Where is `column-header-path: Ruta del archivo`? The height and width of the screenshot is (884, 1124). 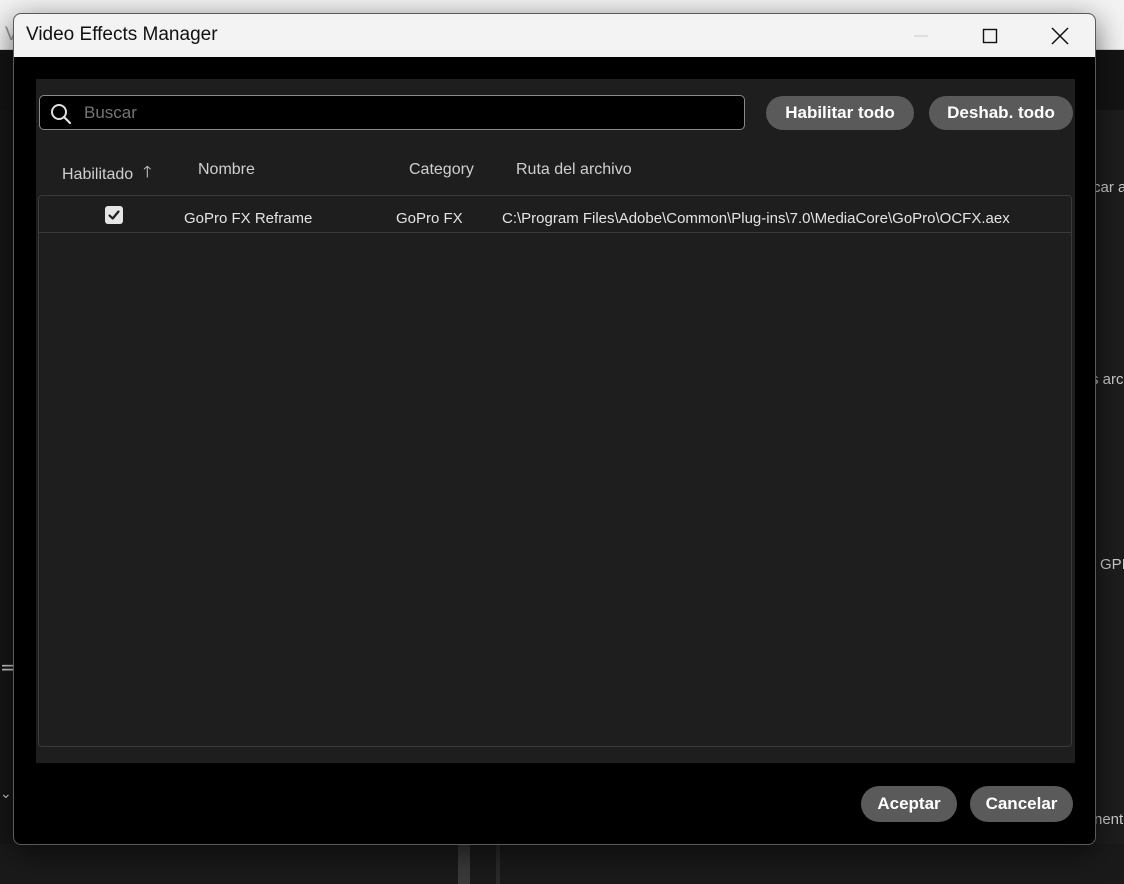 column-header-path: Ruta del archivo is located at coordinates (574, 170).